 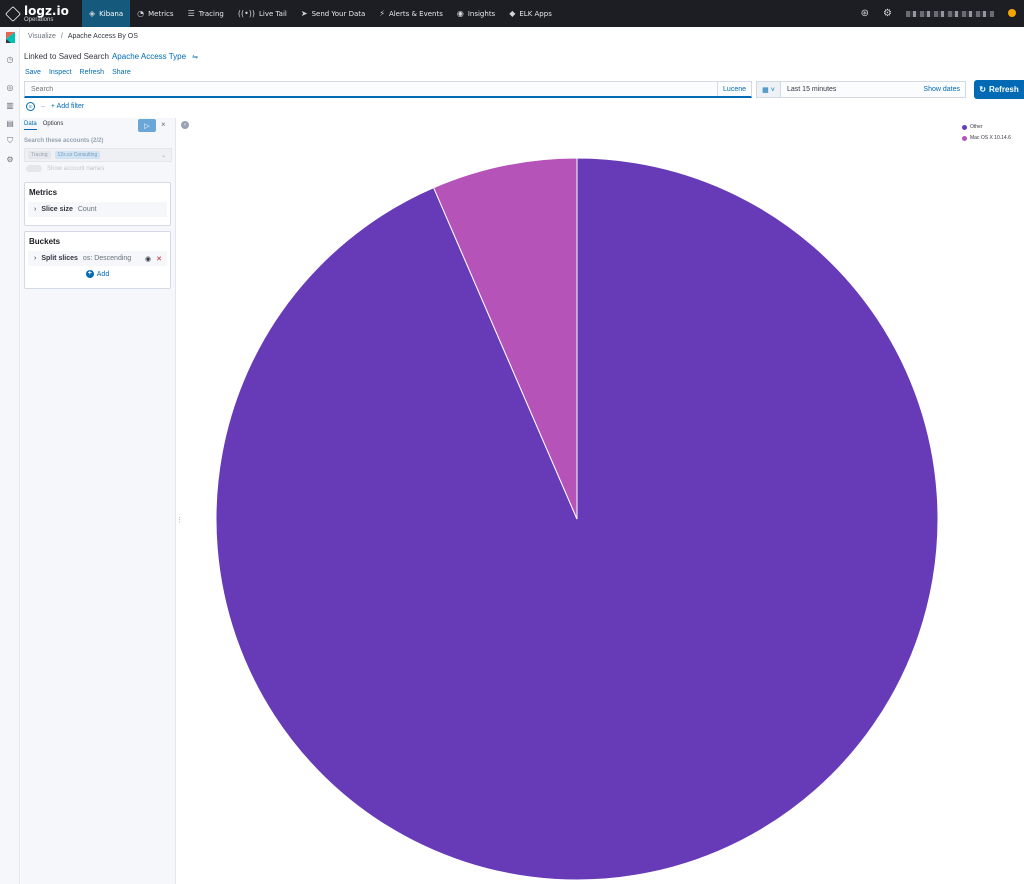 I want to click on legend-item-other: Other, so click(x=986, y=127).